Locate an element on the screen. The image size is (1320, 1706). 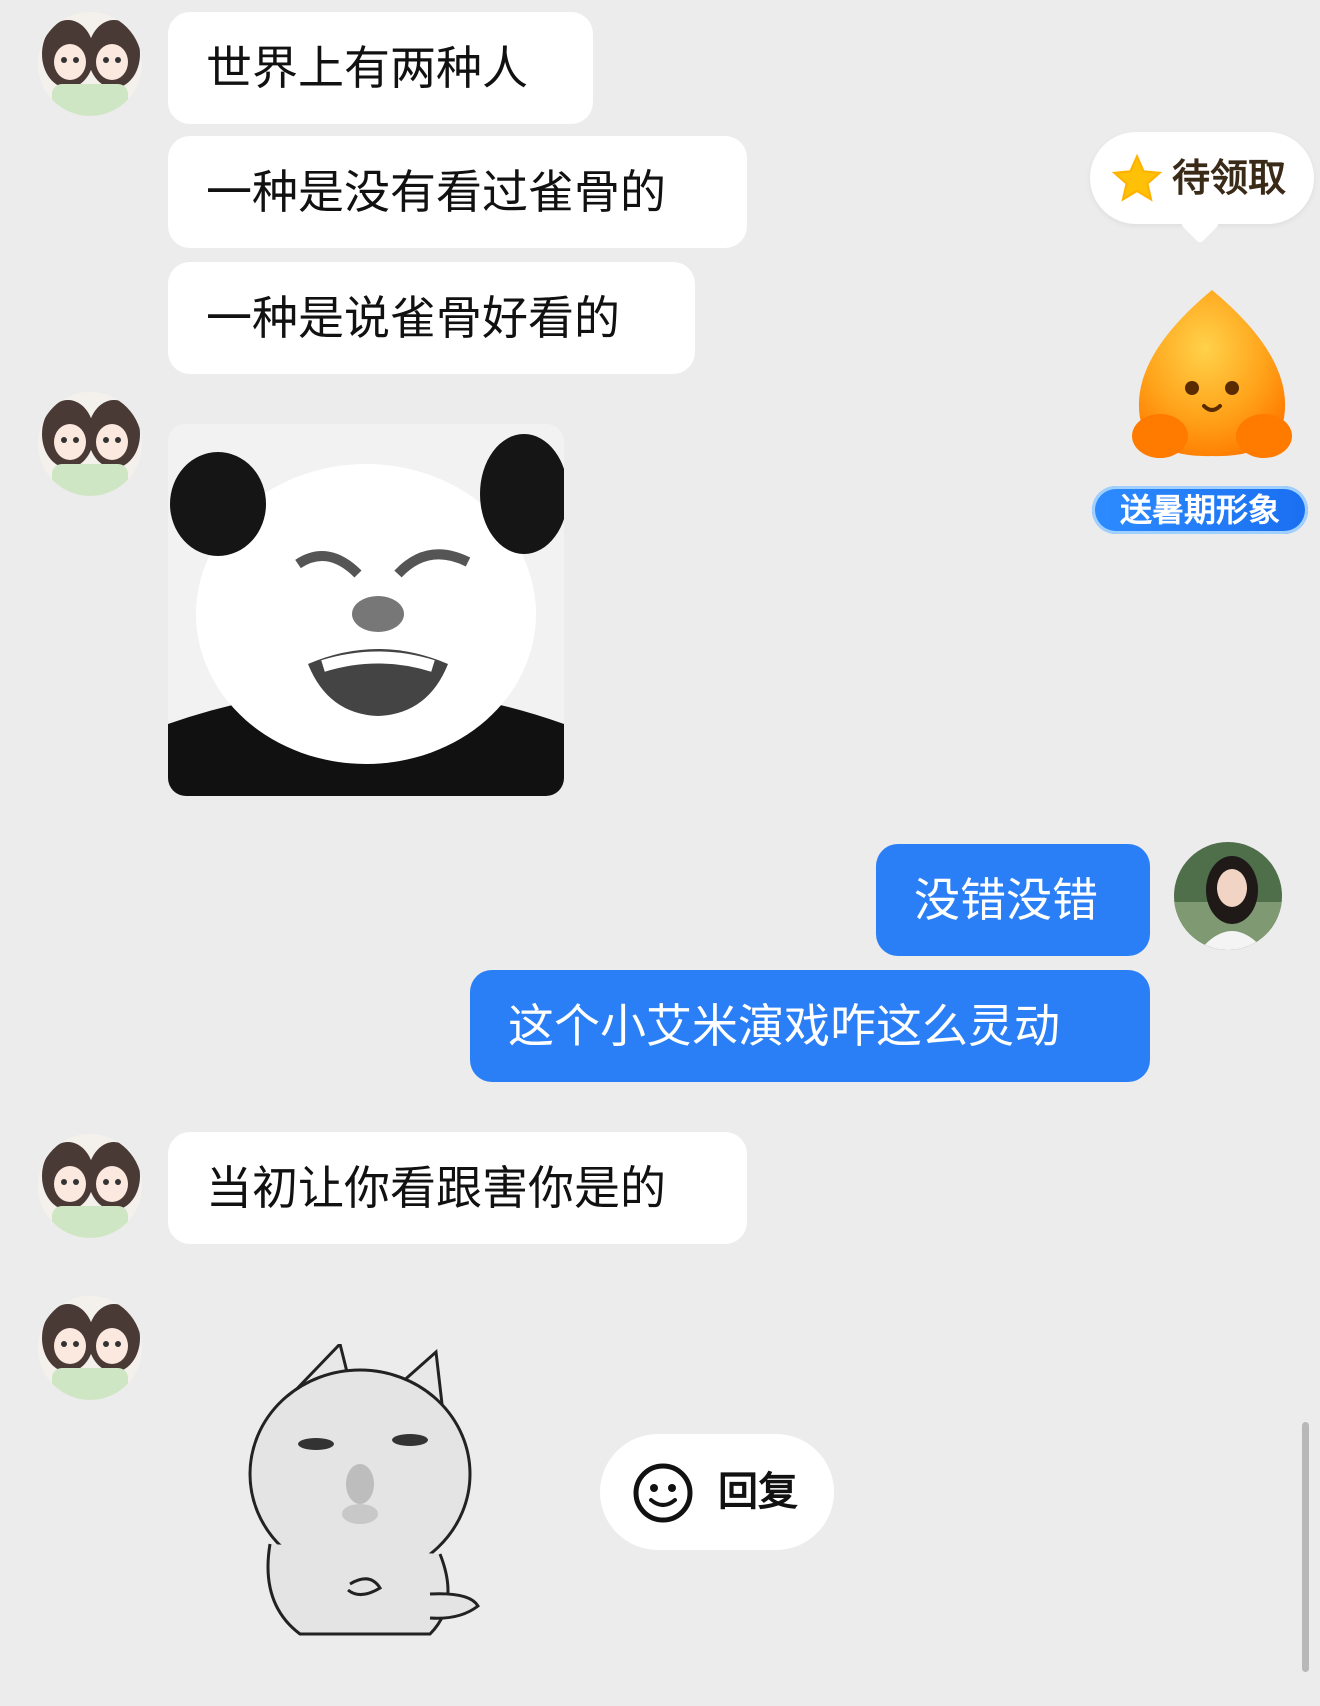
photo-avatar-icon is located at coordinates (1228, 896).